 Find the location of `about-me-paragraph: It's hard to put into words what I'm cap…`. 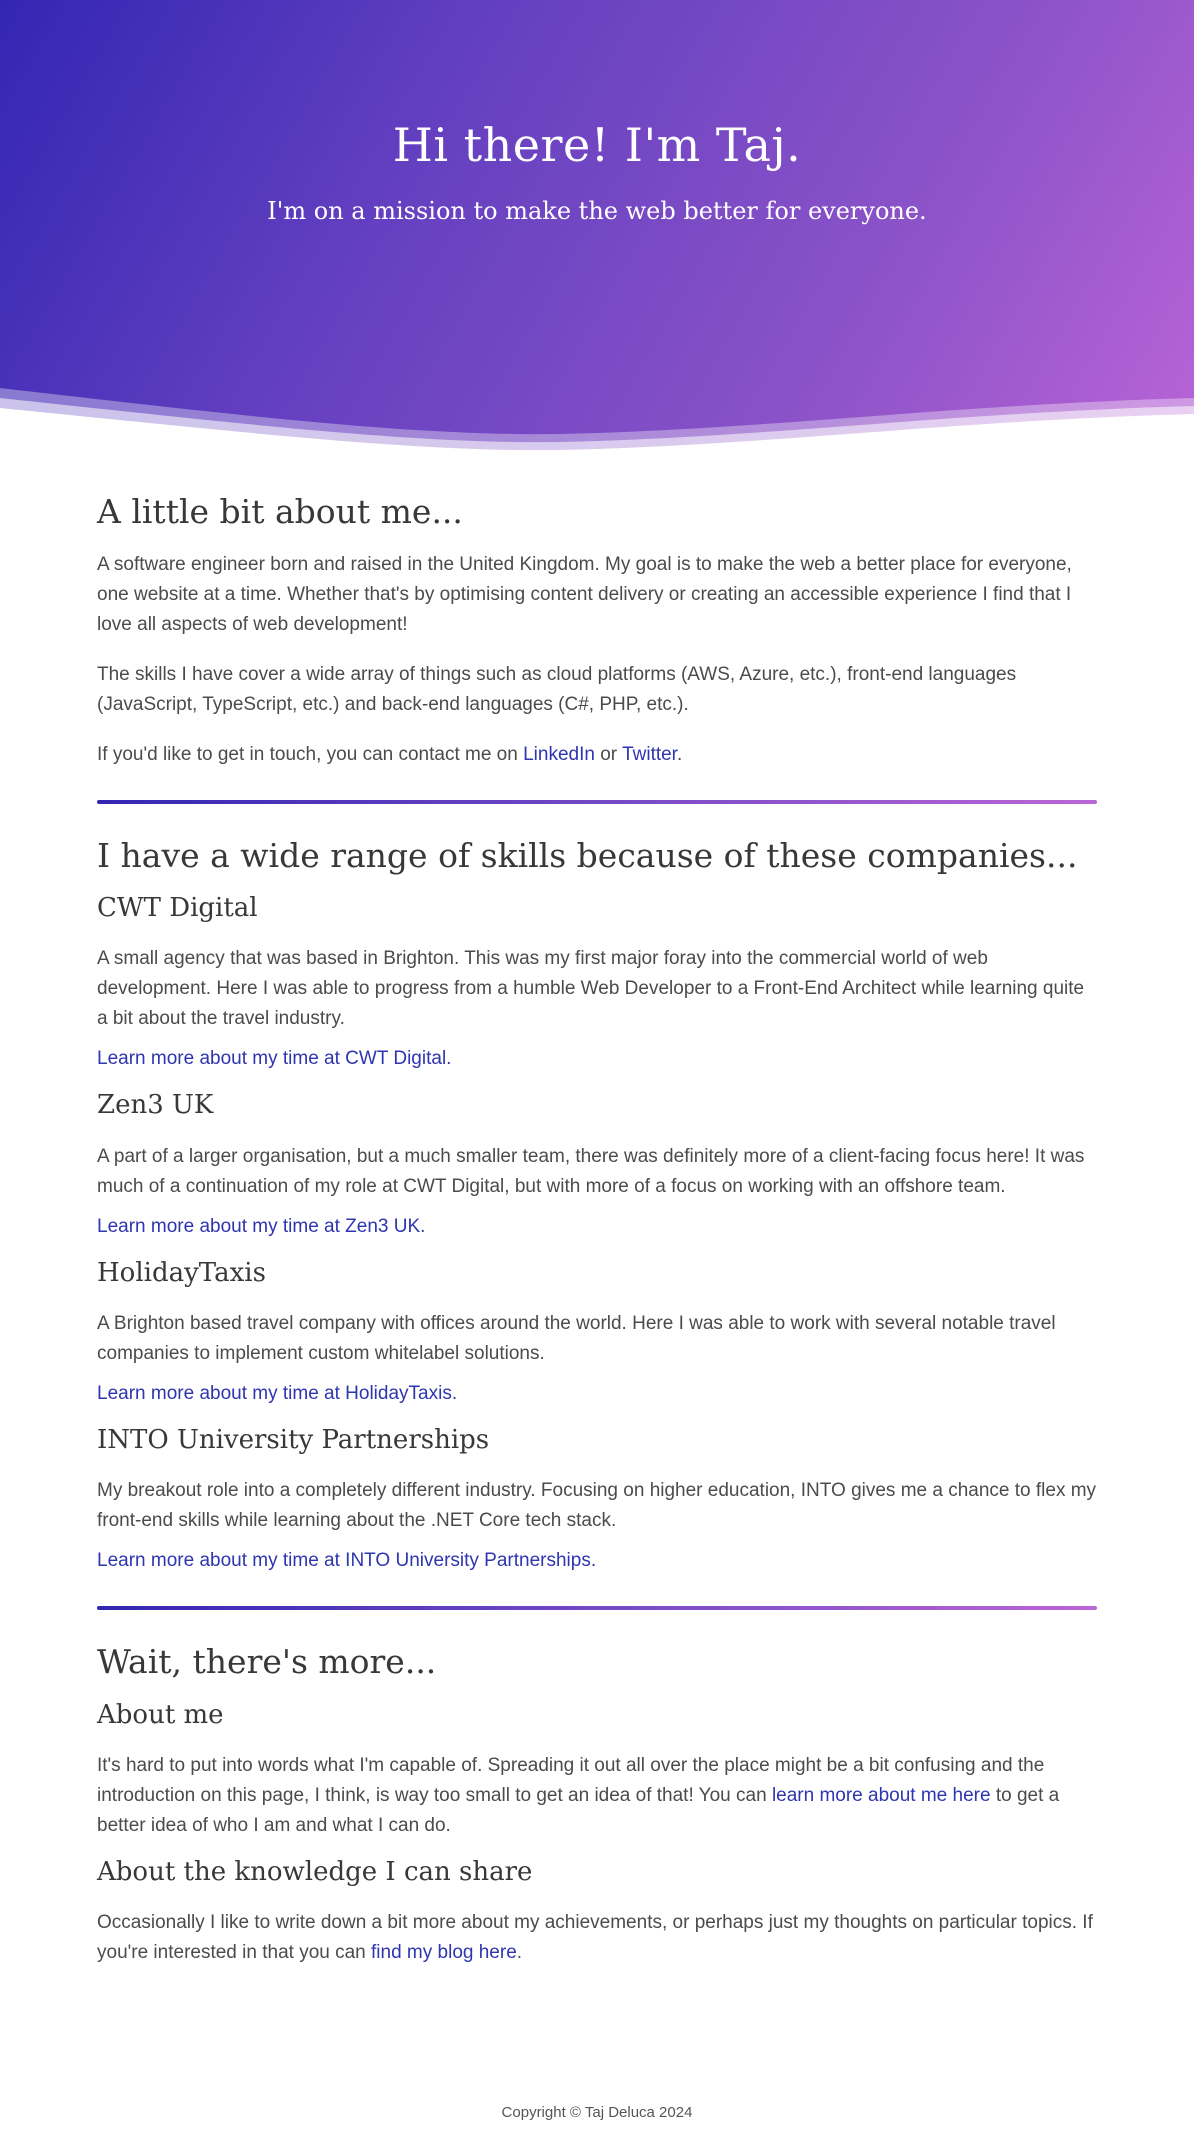

about-me-paragraph: It's hard to put into words what I'm cap… is located at coordinates (597, 1796).